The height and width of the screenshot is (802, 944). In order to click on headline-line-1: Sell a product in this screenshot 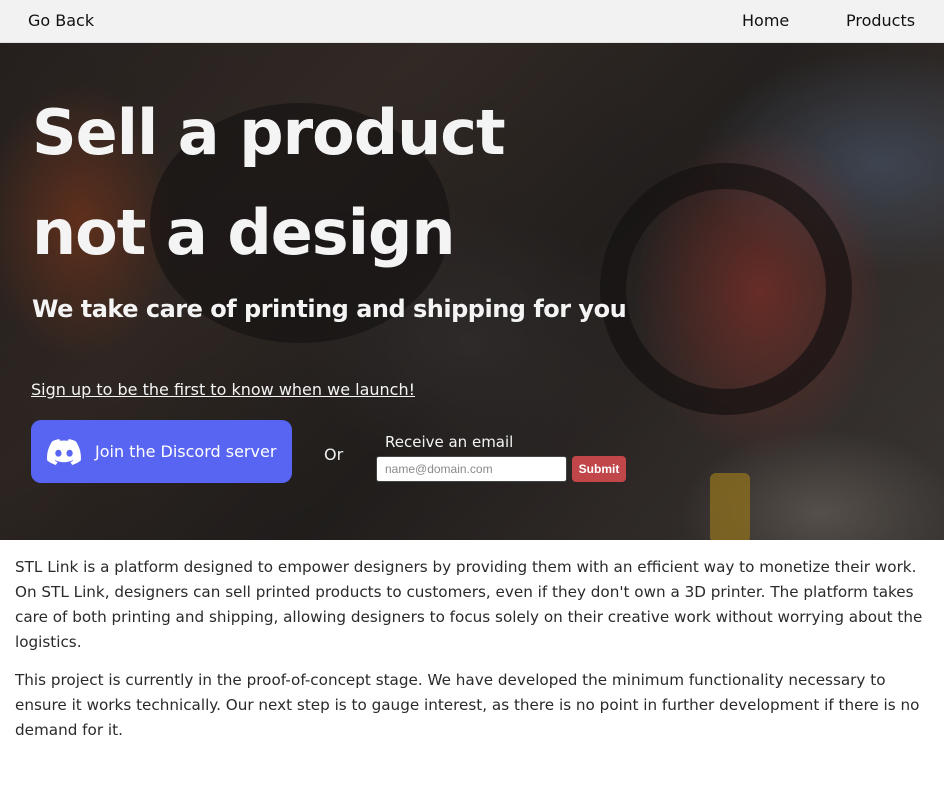, I will do `click(269, 132)`.